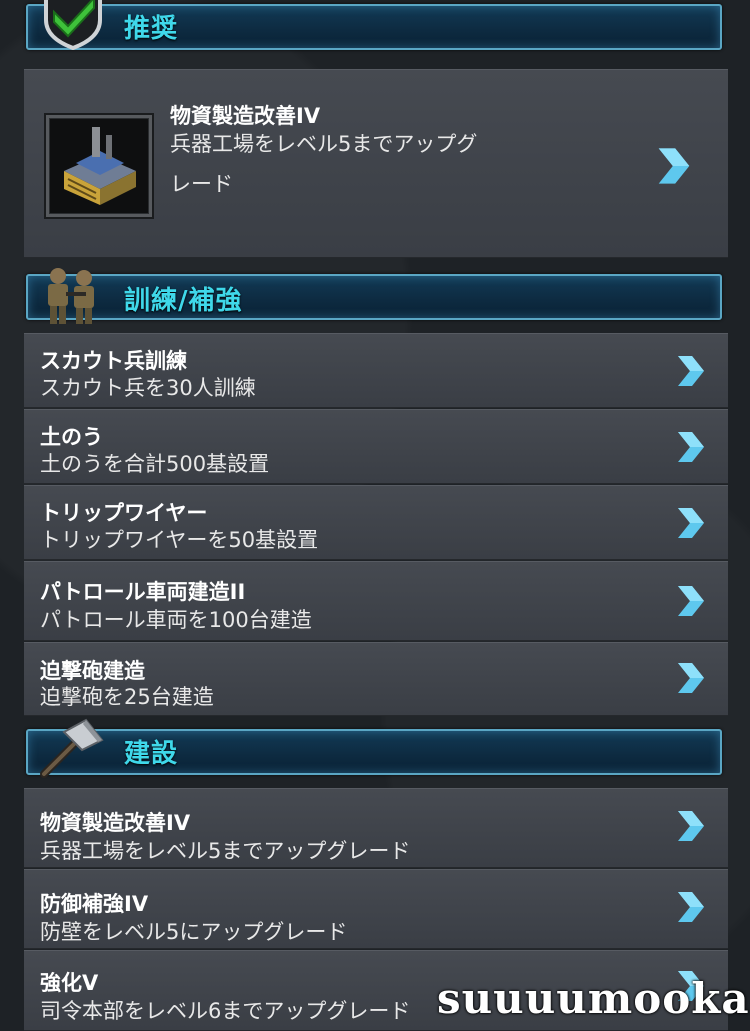 Image resolution: width=750 pixels, height=1031 pixels. Describe the element at coordinates (225, 1011) in the screenshot. I see `mission-desc: 司令本部をレベル6までアップグレード` at that location.